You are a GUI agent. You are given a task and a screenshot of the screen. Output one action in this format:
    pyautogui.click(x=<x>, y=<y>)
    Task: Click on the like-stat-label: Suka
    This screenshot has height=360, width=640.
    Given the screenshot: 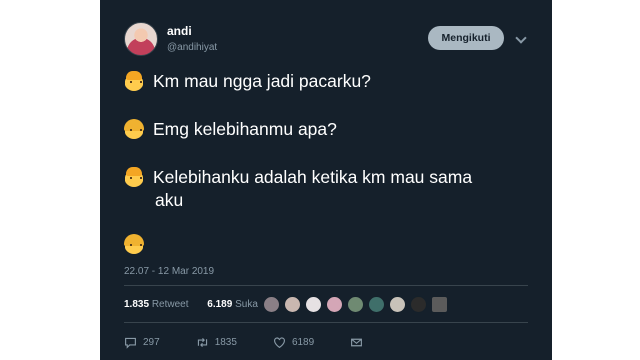 What is the action you would take?
    pyautogui.click(x=246, y=304)
    